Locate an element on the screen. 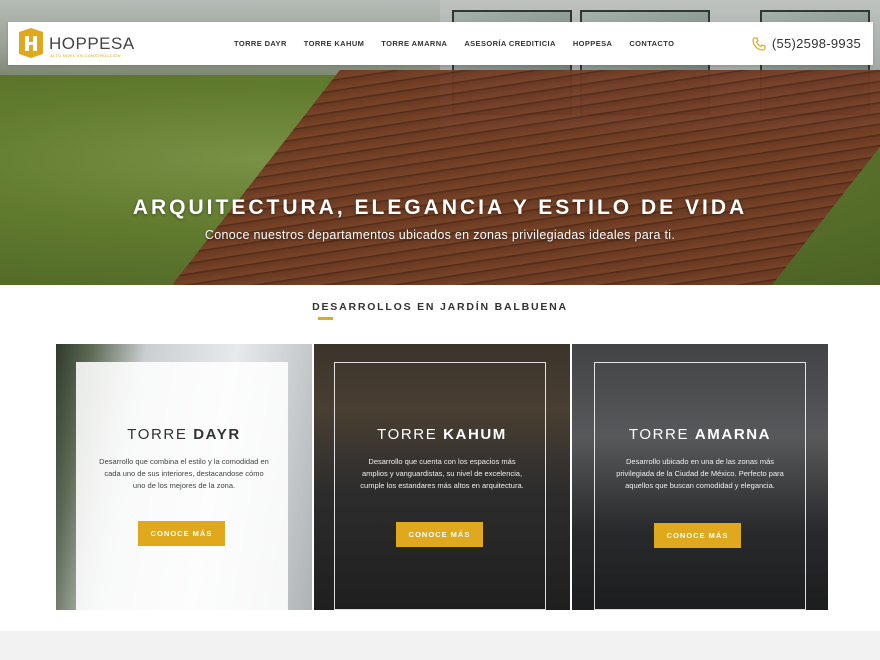 Image resolution: width=880 pixels, height=660 pixels. nav-item-contacto: CONTACTO is located at coordinates (651, 43).